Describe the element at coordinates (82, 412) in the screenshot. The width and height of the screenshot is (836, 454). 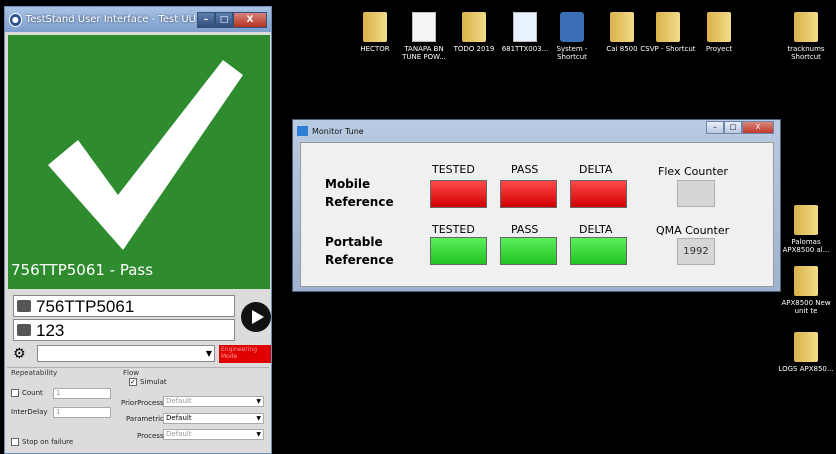
I see `interdelay-spinner: 1` at that location.